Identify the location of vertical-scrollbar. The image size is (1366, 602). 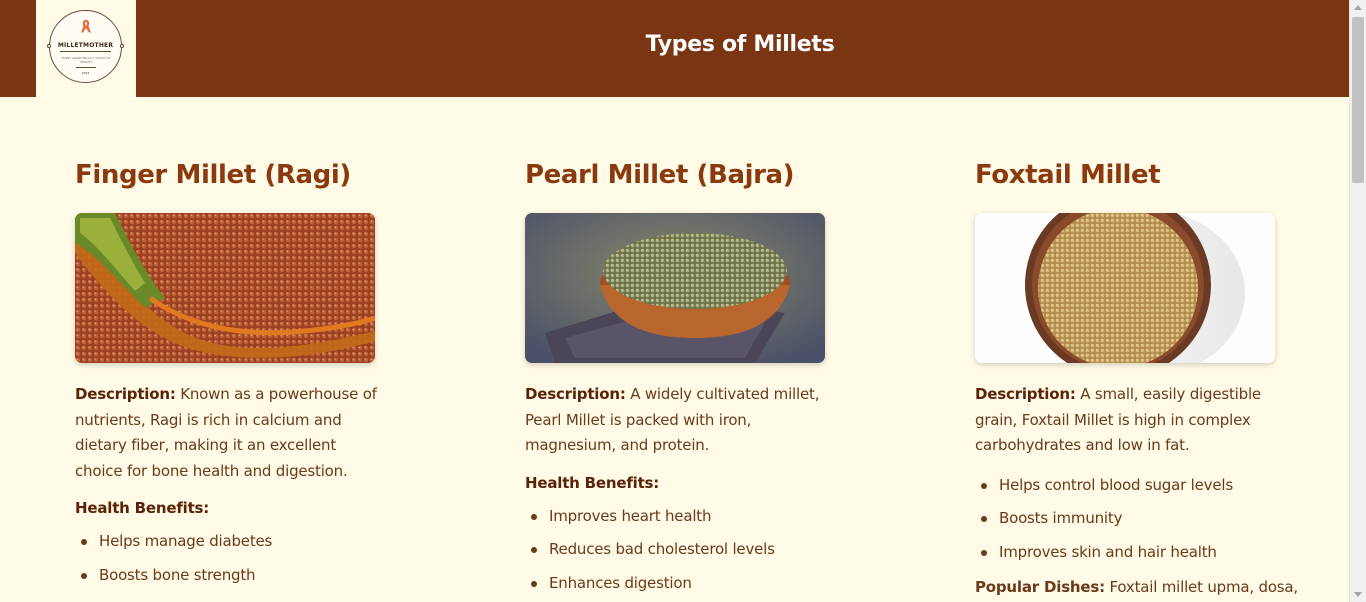
(1357, 301).